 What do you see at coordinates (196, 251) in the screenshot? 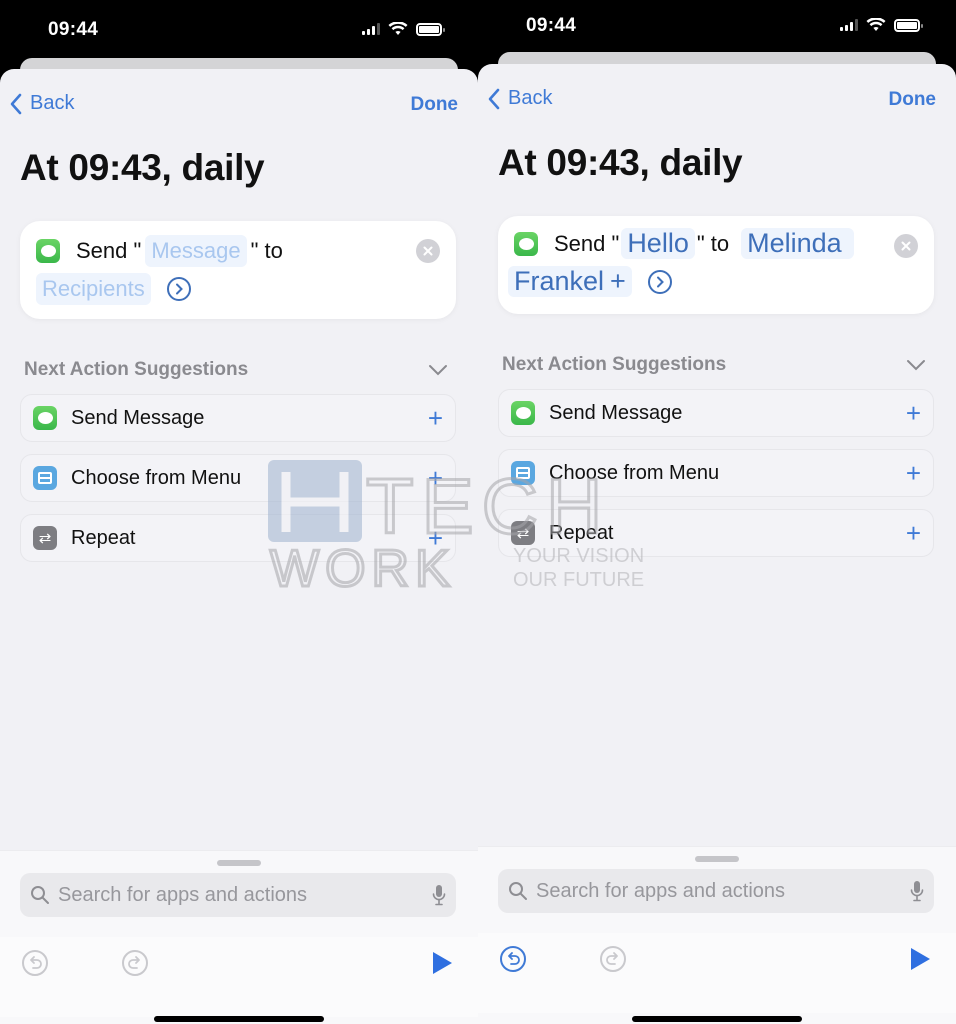
I see `message-token: Message` at bounding box center [196, 251].